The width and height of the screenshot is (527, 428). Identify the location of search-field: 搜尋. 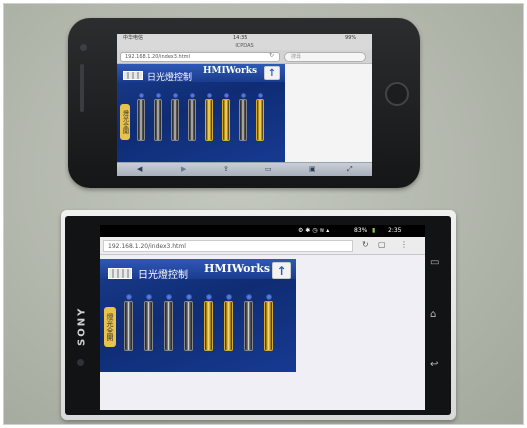
(325, 57).